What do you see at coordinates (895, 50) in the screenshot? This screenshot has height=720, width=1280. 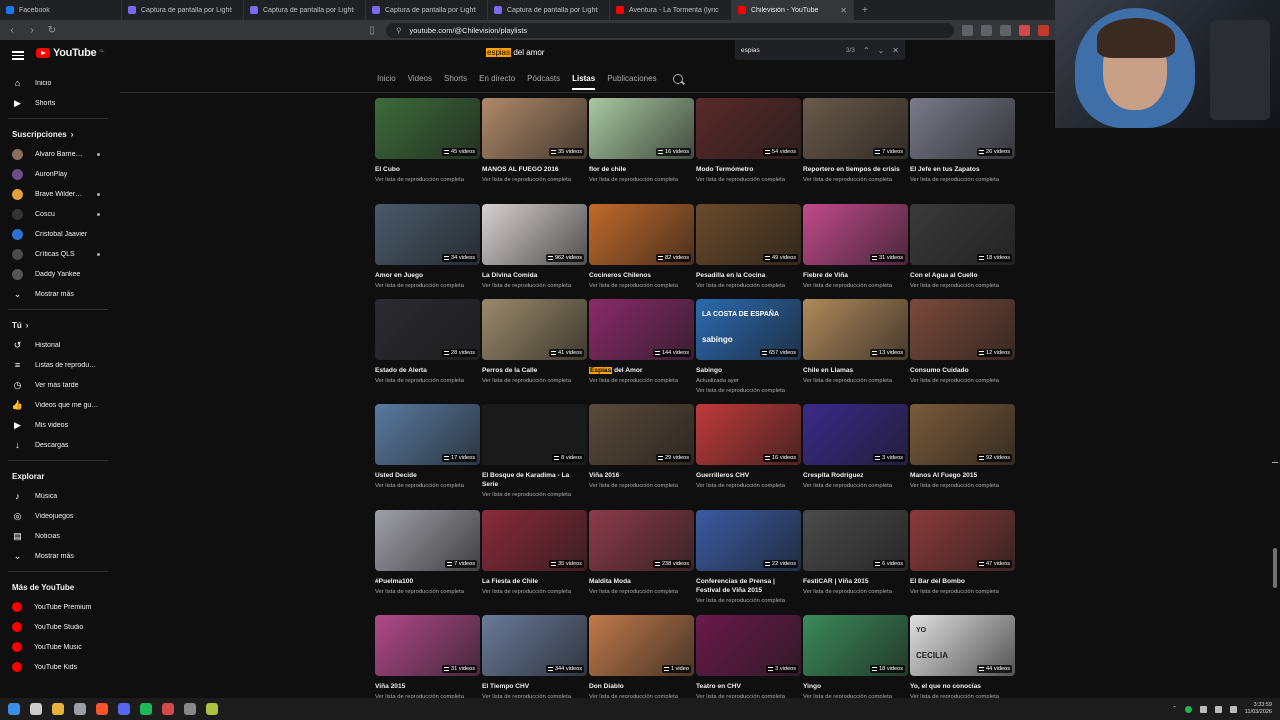 I see `find-close-icon: ✕` at bounding box center [895, 50].